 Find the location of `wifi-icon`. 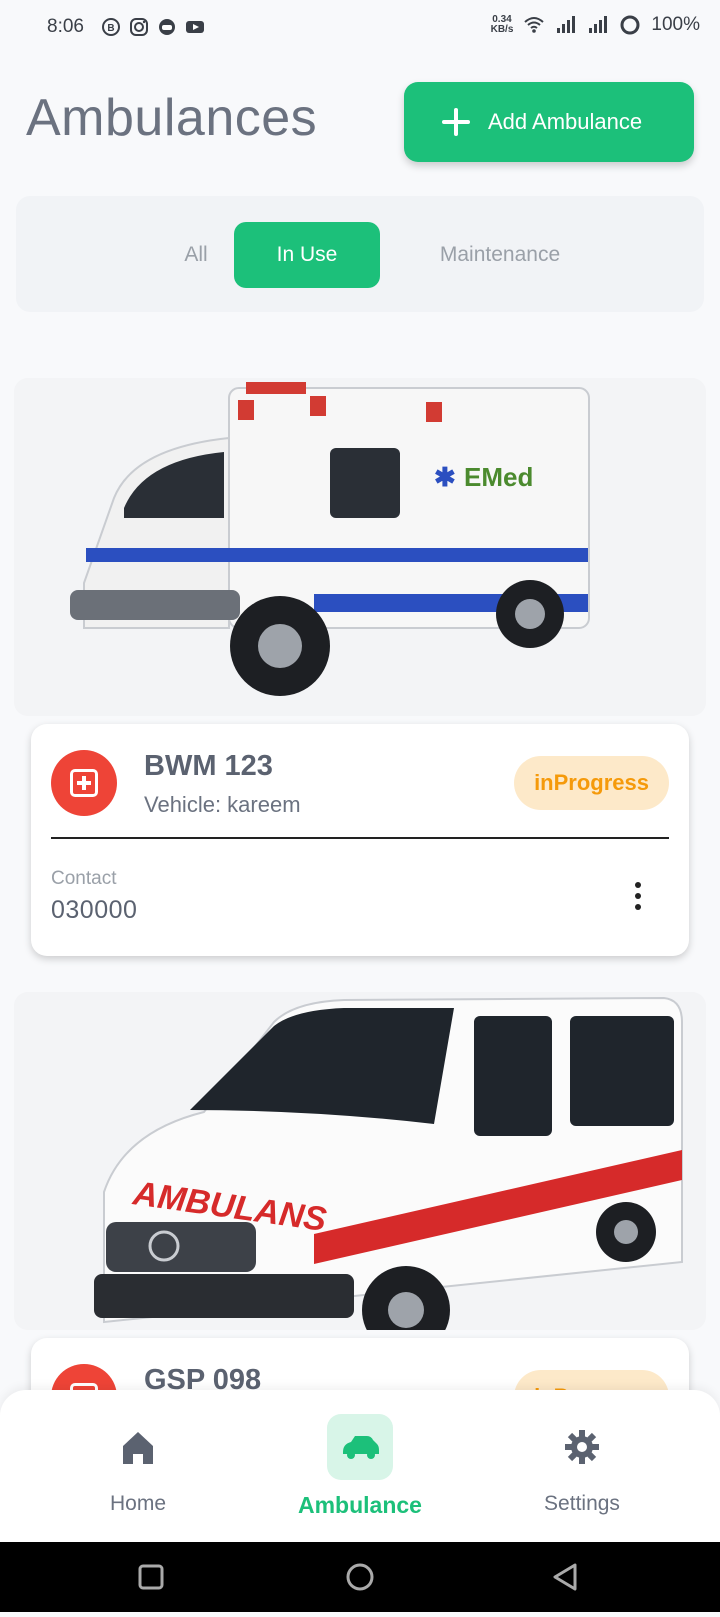

wifi-icon is located at coordinates (534, 25).